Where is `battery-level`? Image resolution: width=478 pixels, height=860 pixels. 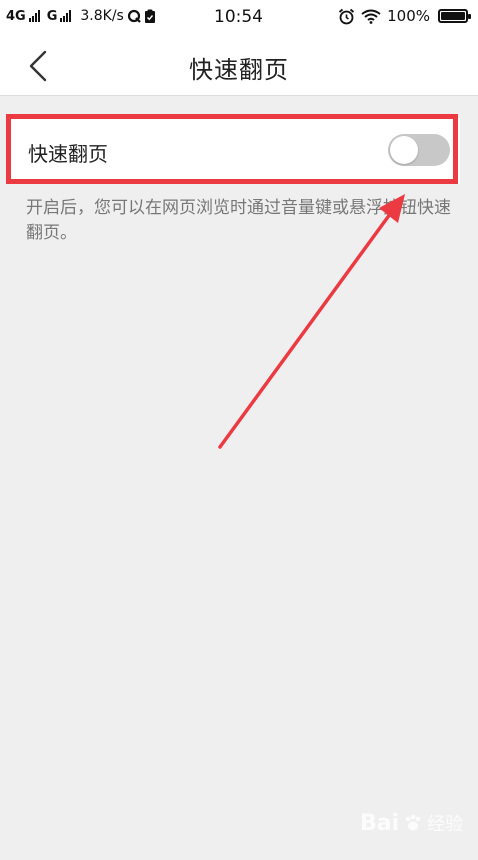 battery-level is located at coordinates (453, 16).